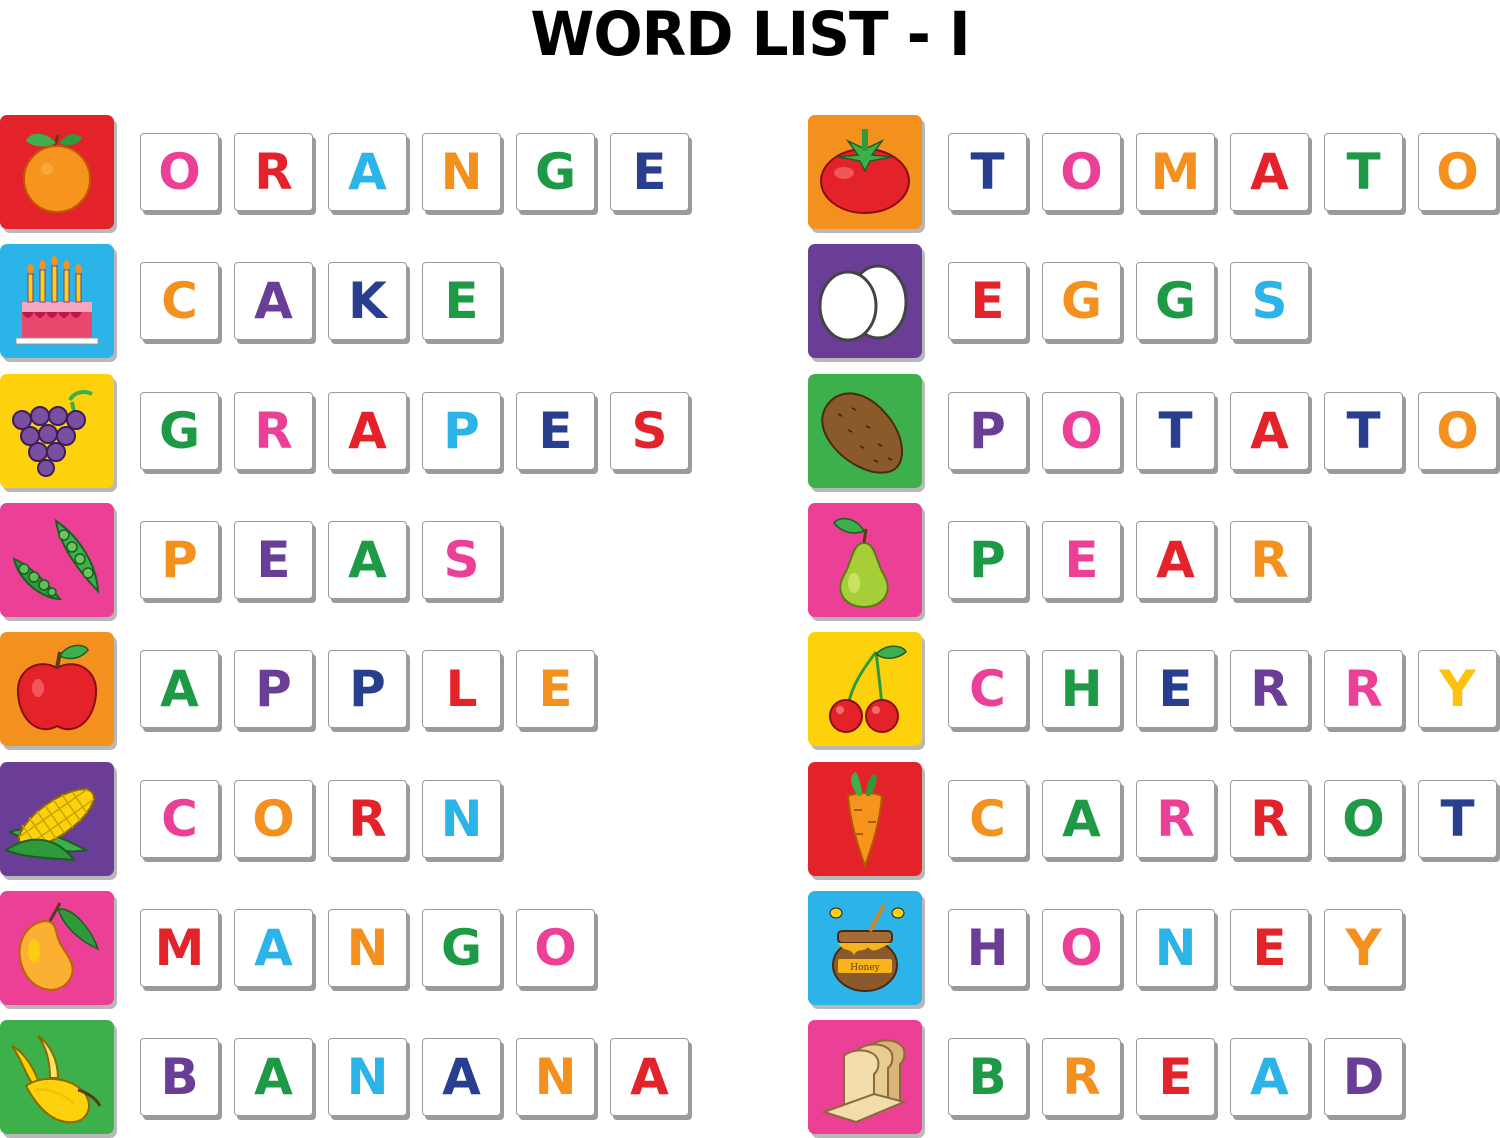  I want to click on word-row-orange: ORANGE, so click(350, 174).